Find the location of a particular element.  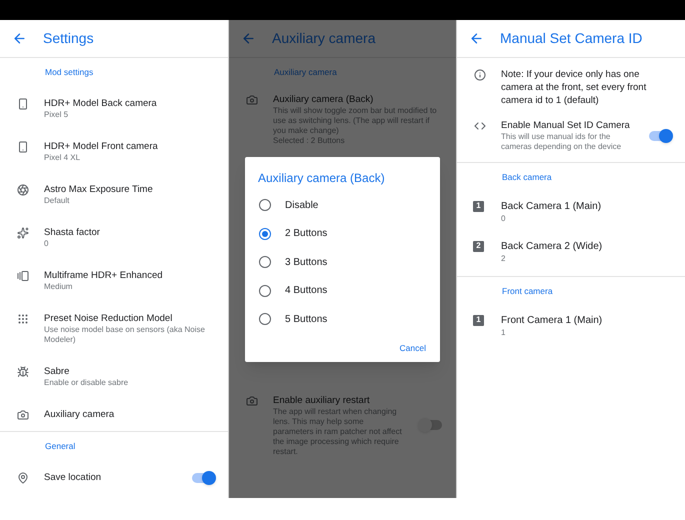

radio-option: 3 Buttons is located at coordinates (342, 262).